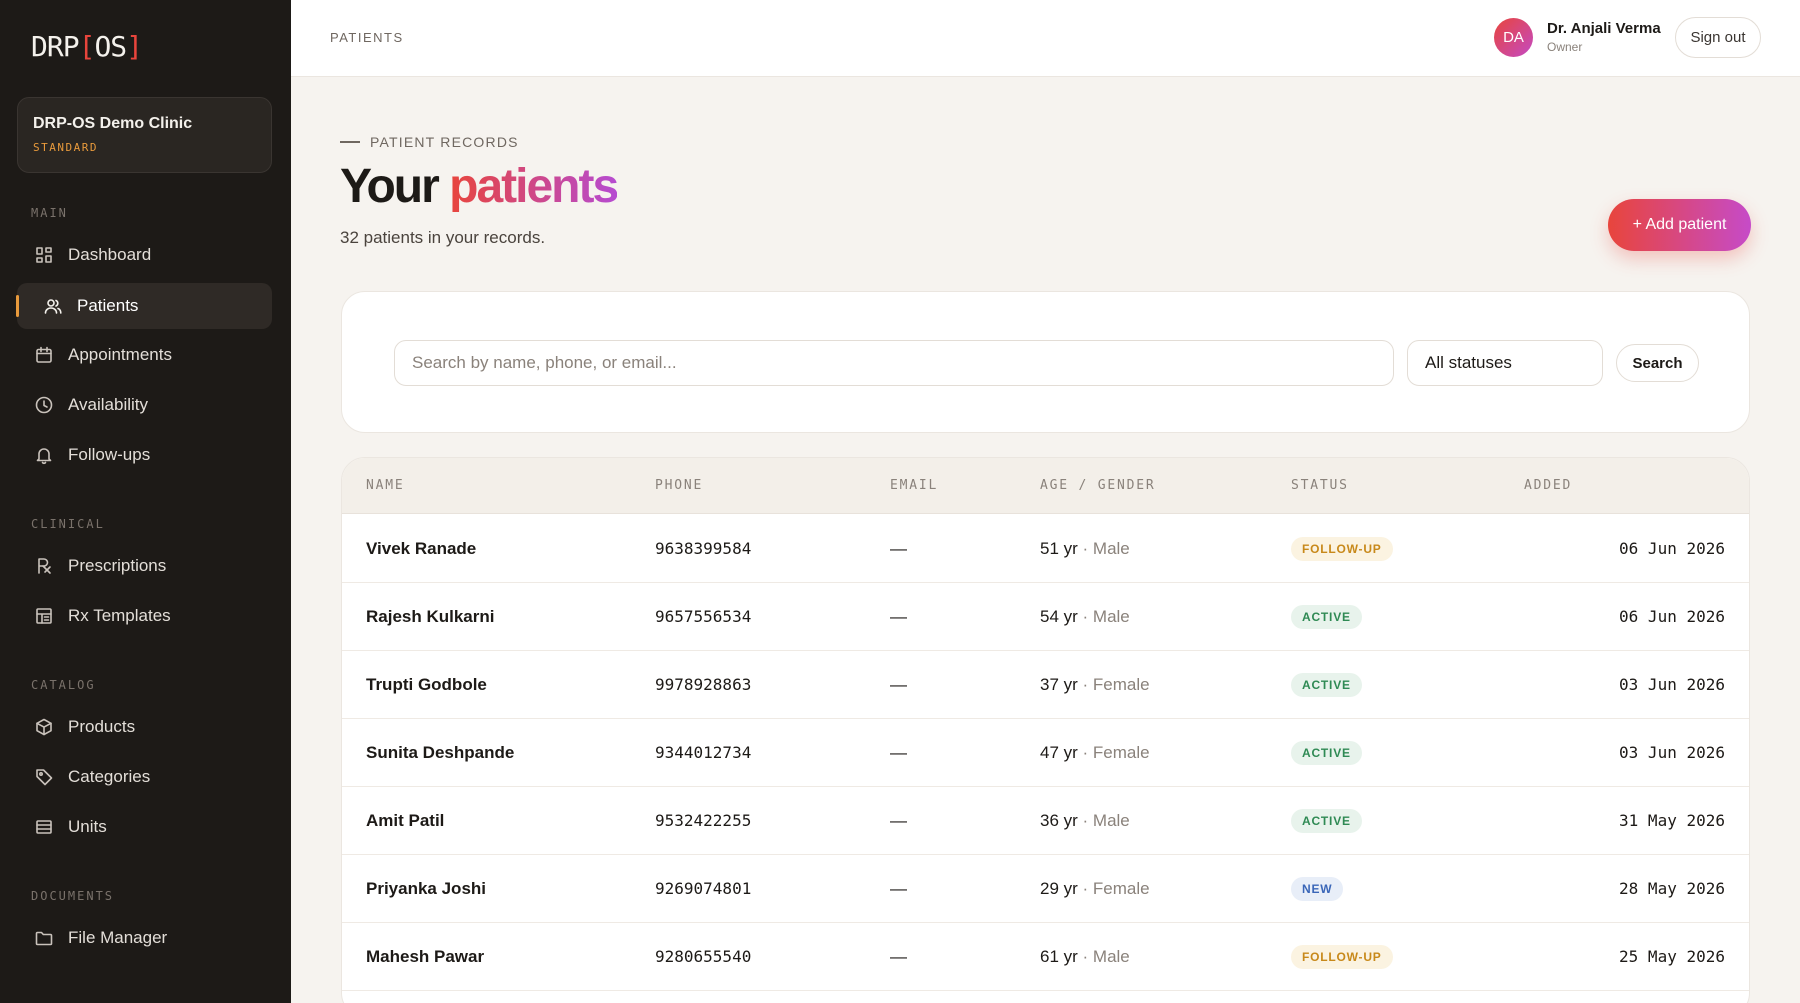  I want to click on patient-phone: 9269074801, so click(703, 888).